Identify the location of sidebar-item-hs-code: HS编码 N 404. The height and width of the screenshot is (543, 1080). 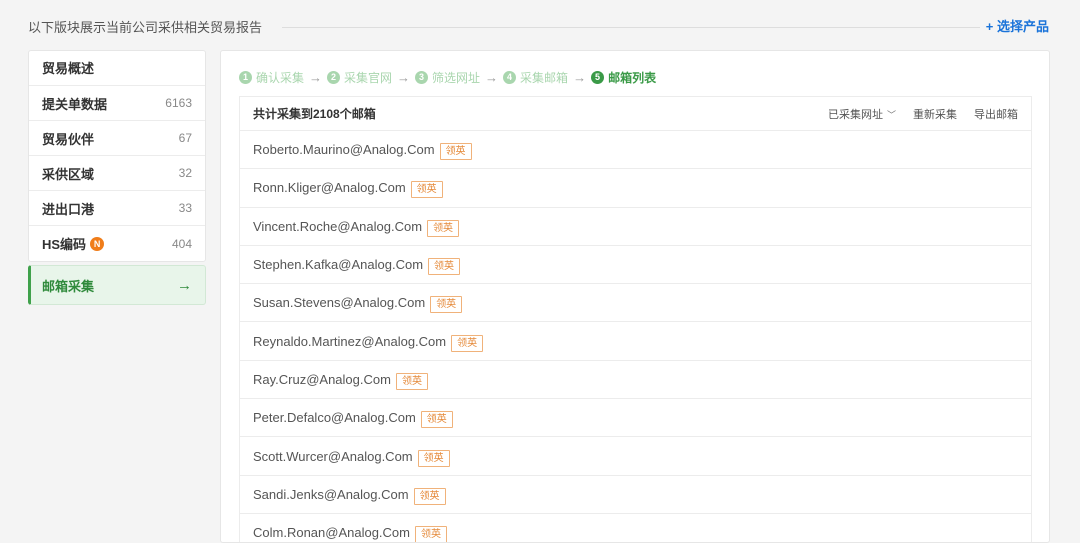
(117, 243).